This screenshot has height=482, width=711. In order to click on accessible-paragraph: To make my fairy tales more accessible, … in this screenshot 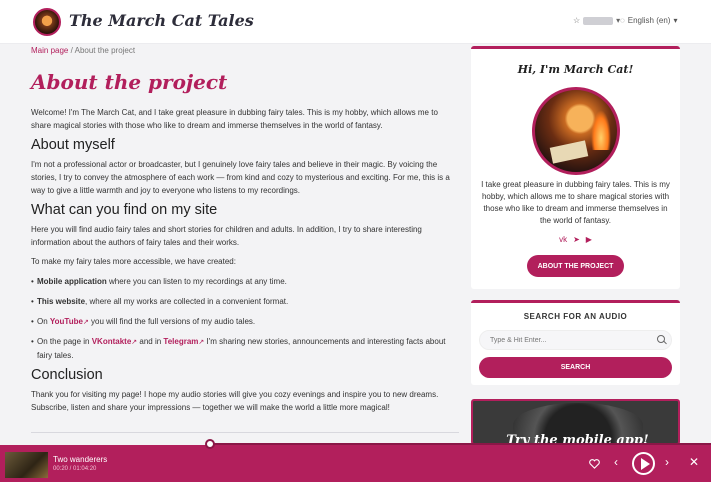, I will do `click(133, 261)`.